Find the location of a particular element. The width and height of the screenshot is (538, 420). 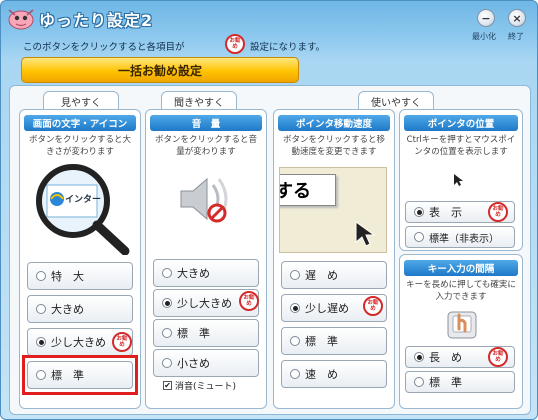

hint-text-before: このボタンをクリックすると各項目が is located at coordinates (104, 47).